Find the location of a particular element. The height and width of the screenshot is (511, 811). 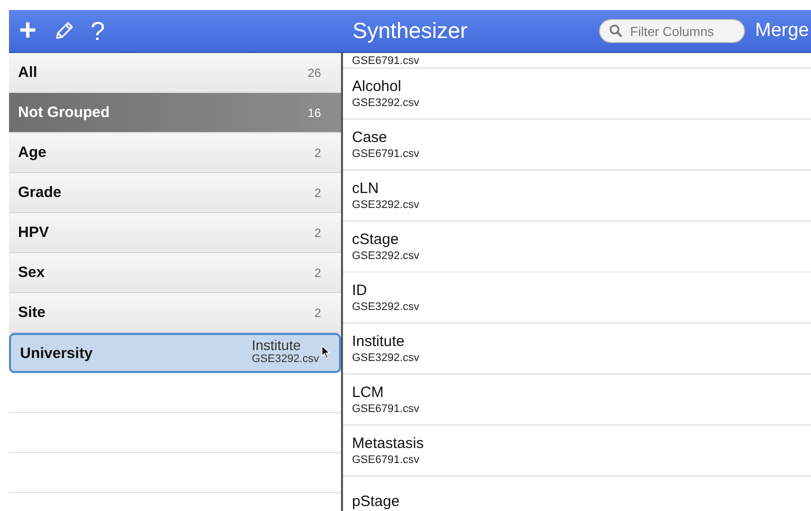

dragged-column-name: Institute is located at coordinates (276, 345).